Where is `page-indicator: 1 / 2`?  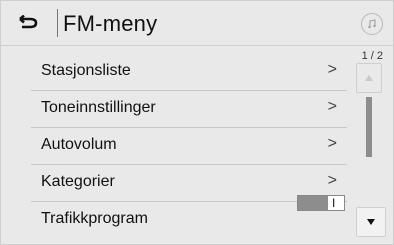 page-indicator: 1 / 2 is located at coordinates (372, 56).